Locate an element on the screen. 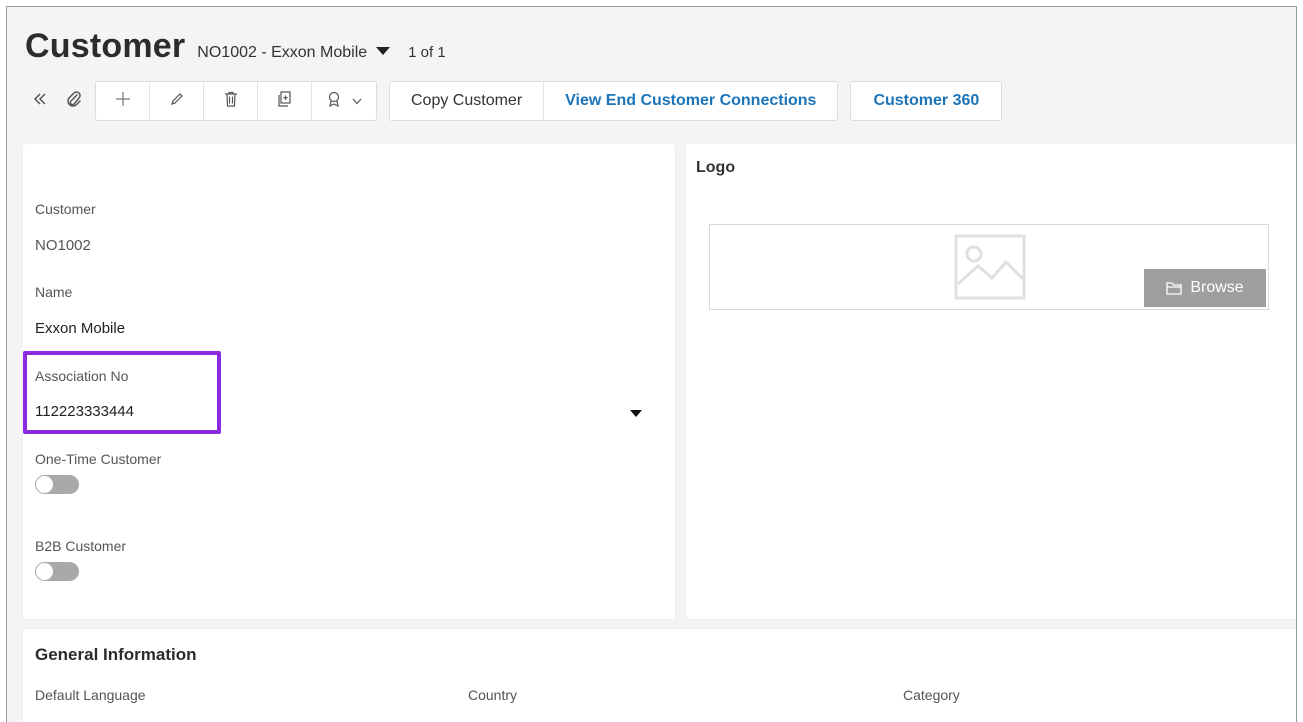  attachment-button is located at coordinates (74, 101).